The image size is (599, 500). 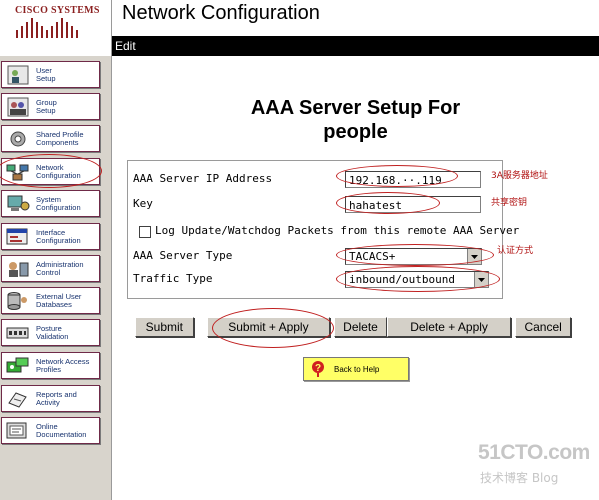 What do you see at coordinates (543, 327) in the screenshot?
I see `cancel-button: Cancel` at bounding box center [543, 327].